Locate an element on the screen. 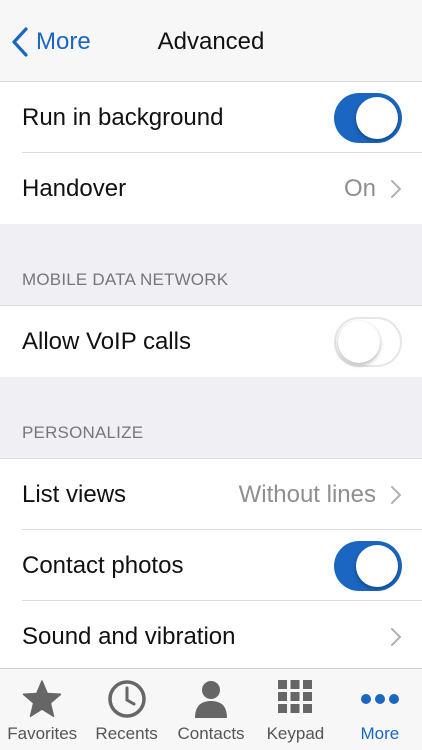 This screenshot has height=750, width=422. navigation-bar: More Advanced is located at coordinates (211, 41).